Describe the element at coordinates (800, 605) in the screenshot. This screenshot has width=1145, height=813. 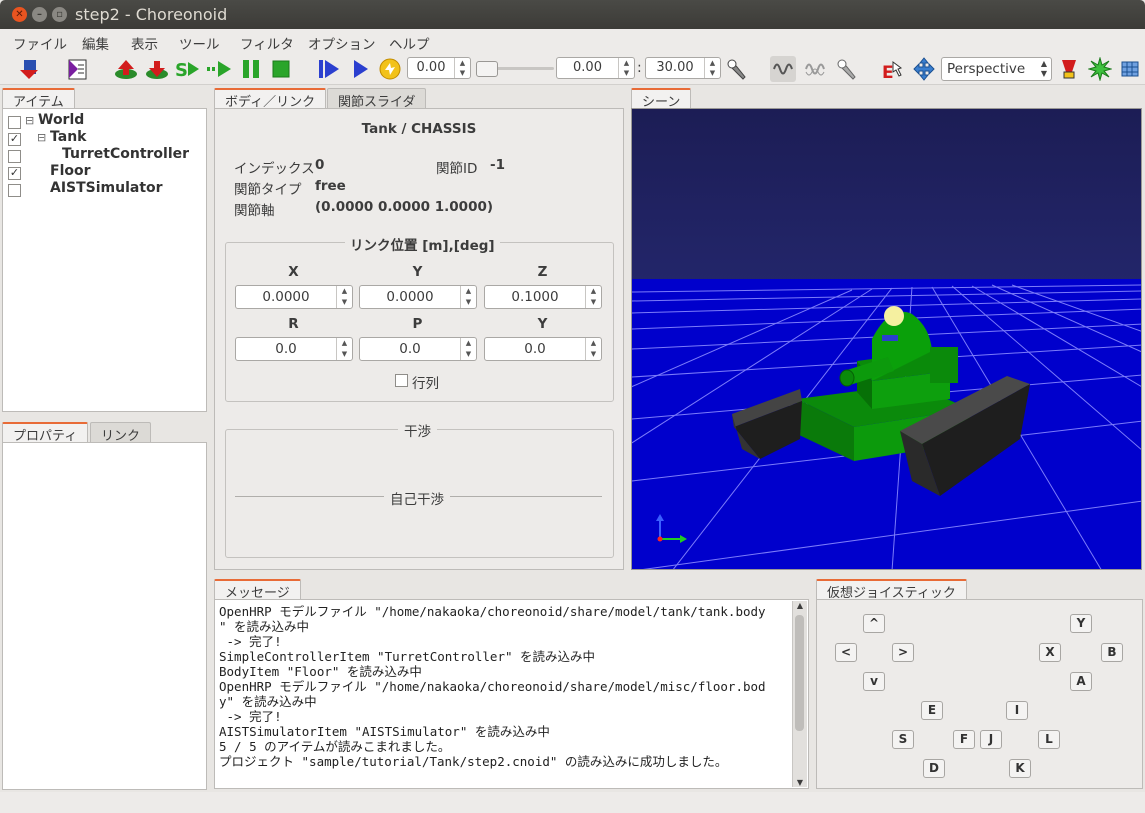
I see `scroll-up-arrow: ▲` at that location.